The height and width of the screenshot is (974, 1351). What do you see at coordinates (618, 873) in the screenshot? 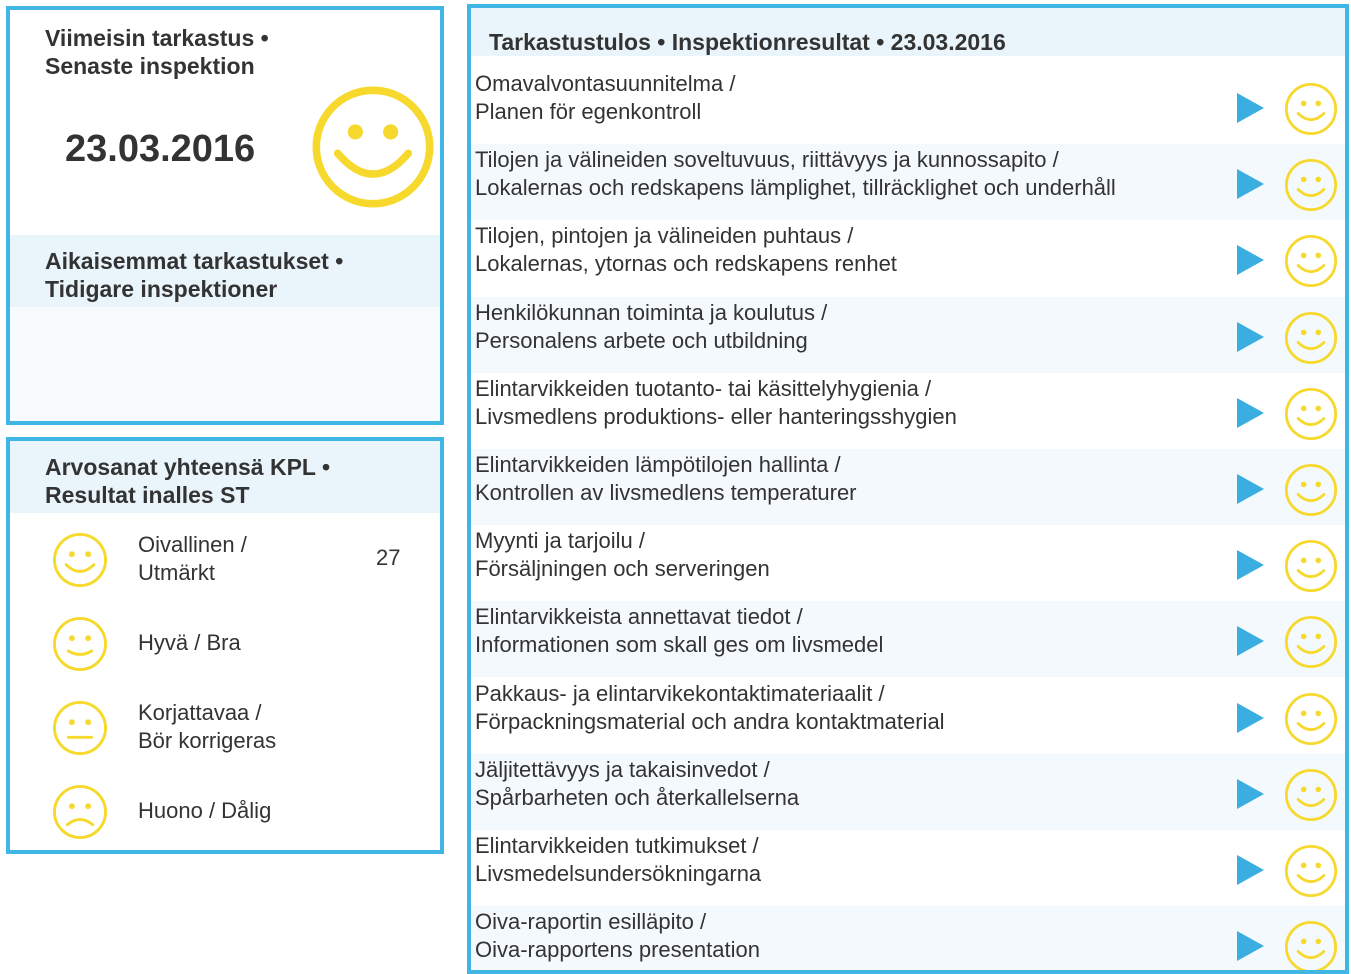
I see `criterion-sv: Livsmedelsundersökningarna` at bounding box center [618, 873].